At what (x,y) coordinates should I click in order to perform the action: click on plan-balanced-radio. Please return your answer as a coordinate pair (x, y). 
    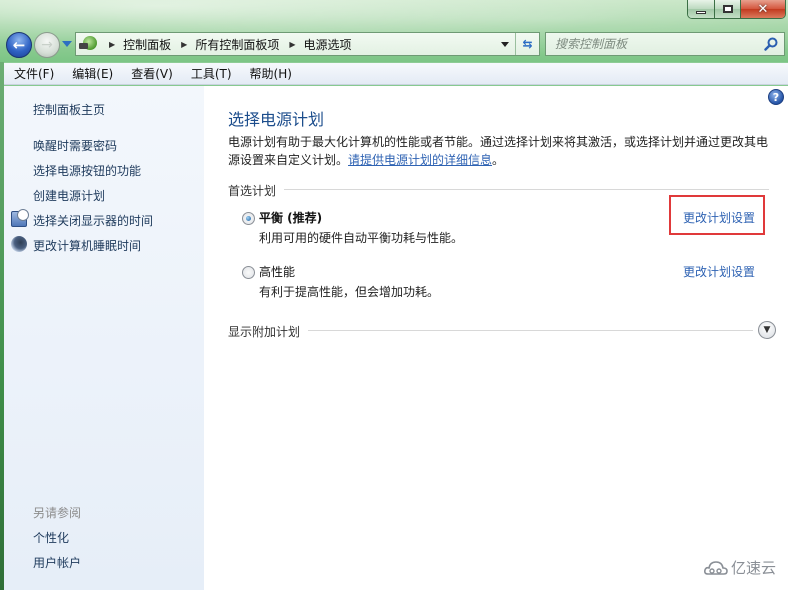
    Looking at the image, I should click on (248, 218).